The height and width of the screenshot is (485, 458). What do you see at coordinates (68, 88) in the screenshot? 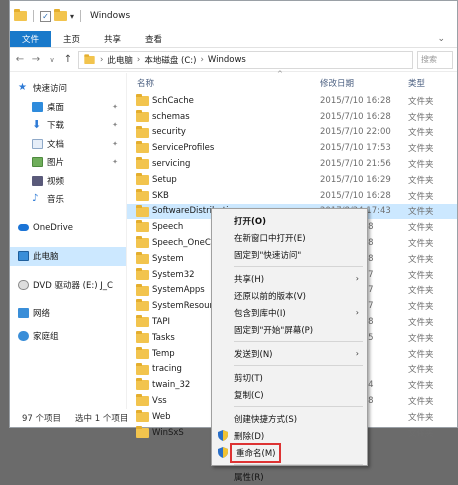
I see `nav-quick-access: ★ 快速访问` at bounding box center [68, 88].